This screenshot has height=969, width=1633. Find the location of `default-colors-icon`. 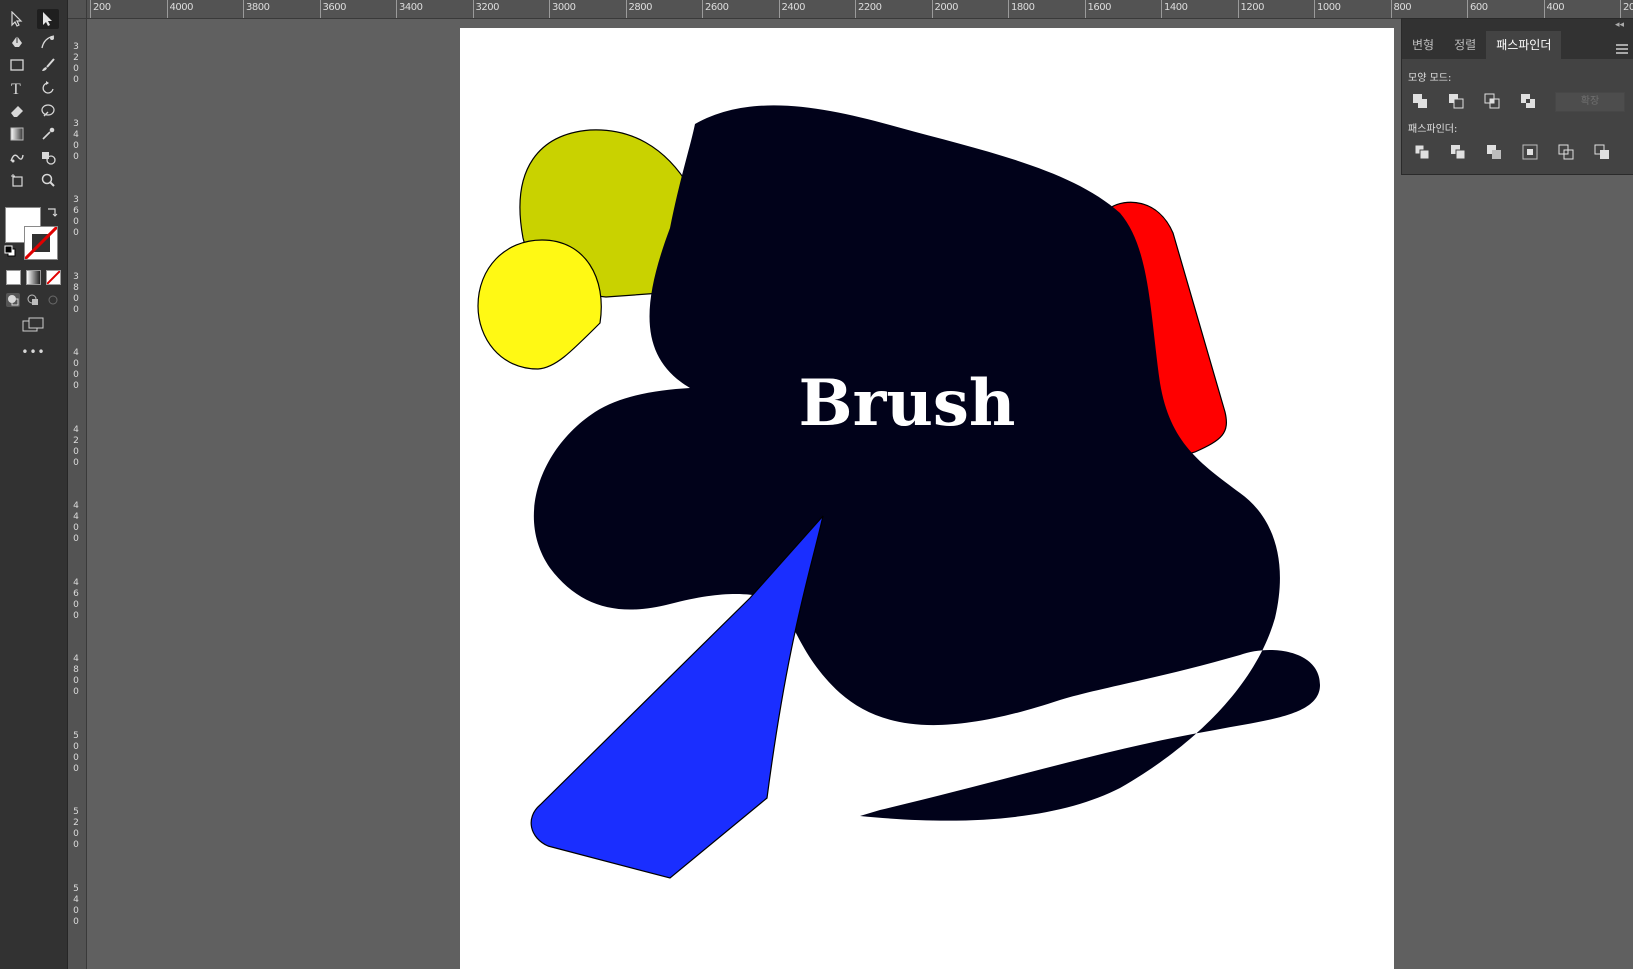

default-colors-icon is located at coordinates (10, 251).